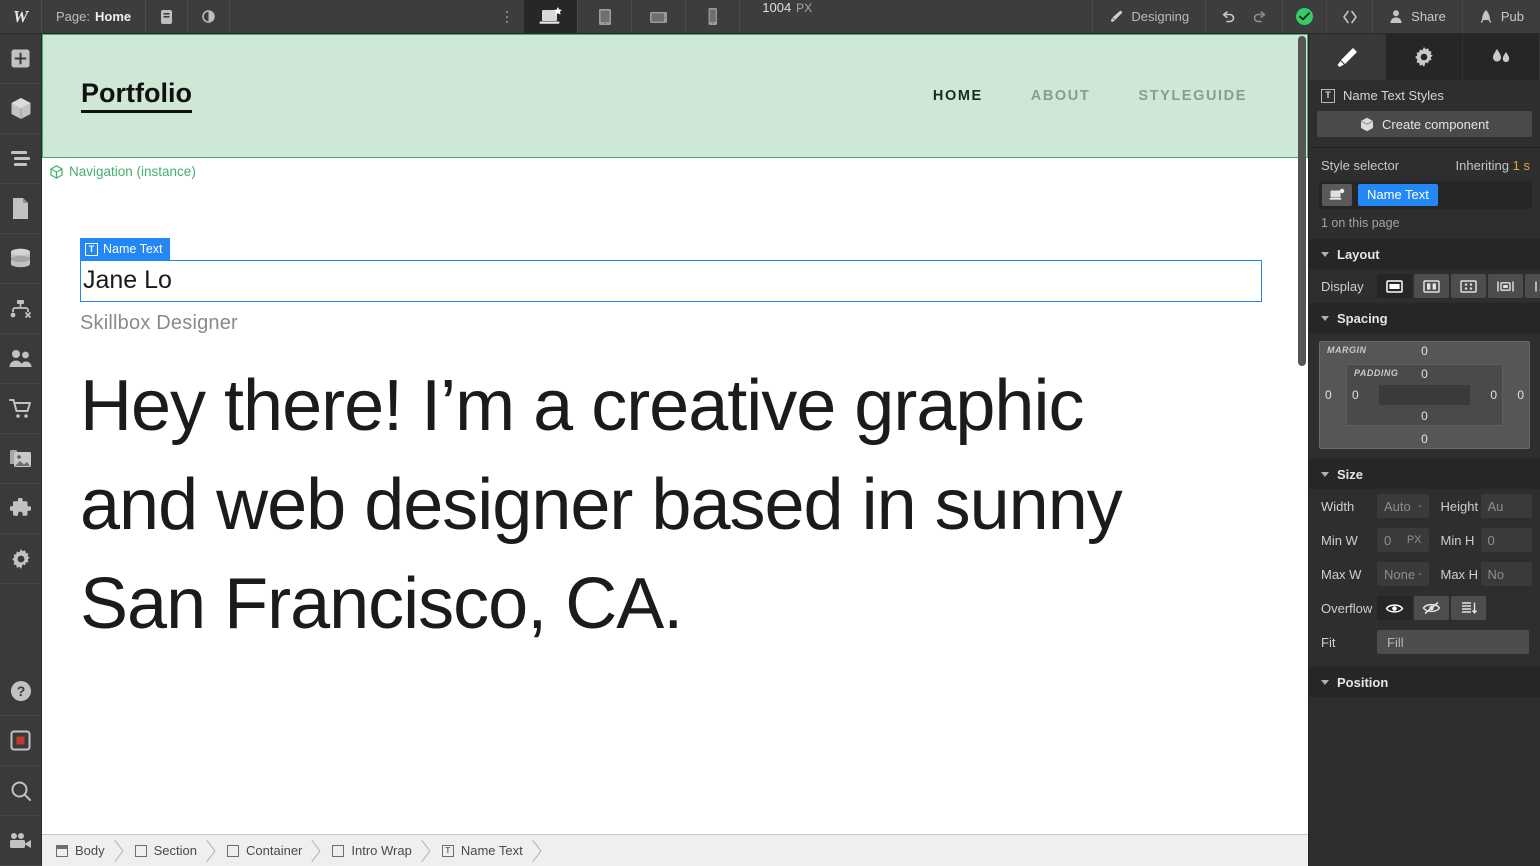  Describe the element at coordinates (1355, 395) in the screenshot. I see `padding-left-input: 0` at that location.